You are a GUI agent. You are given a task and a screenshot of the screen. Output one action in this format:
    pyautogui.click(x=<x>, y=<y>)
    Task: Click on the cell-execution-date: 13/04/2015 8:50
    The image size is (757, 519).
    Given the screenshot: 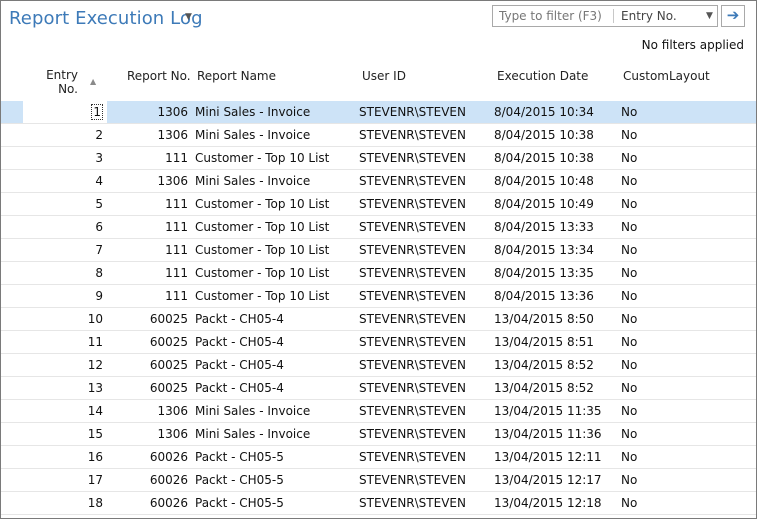 What is the action you would take?
    pyautogui.click(x=544, y=319)
    